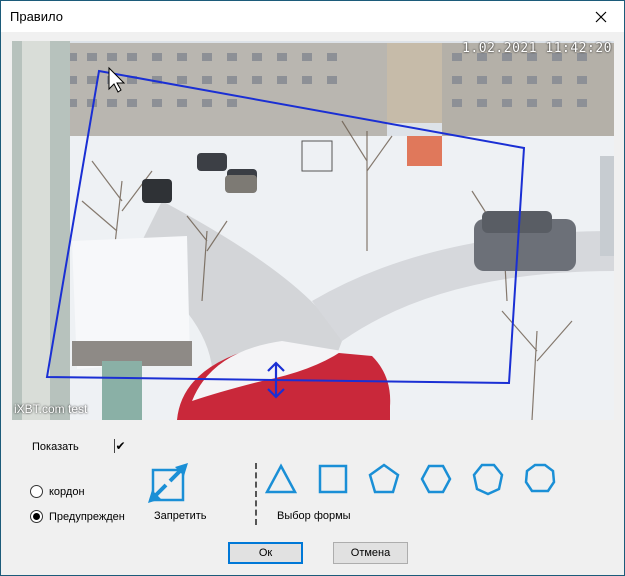 Image resolution: width=625 pixels, height=576 pixels. Describe the element at coordinates (36, 16) in the screenshot. I see `window-title: Правило` at that location.